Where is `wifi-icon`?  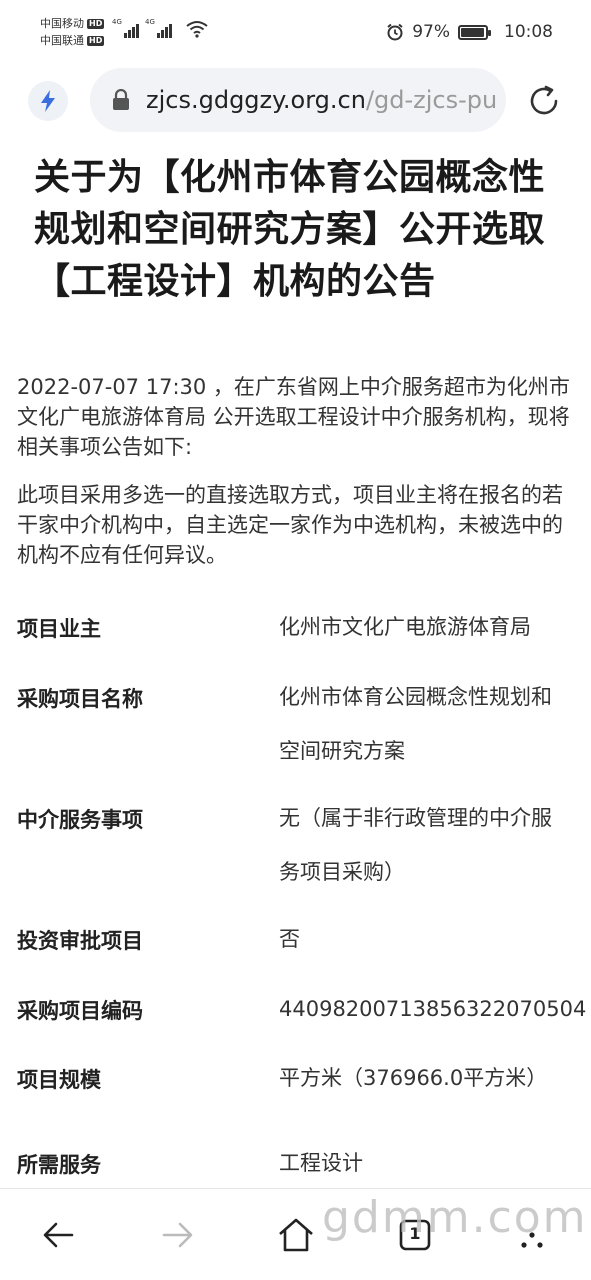
wifi-icon is located at coordinates (197, 29).